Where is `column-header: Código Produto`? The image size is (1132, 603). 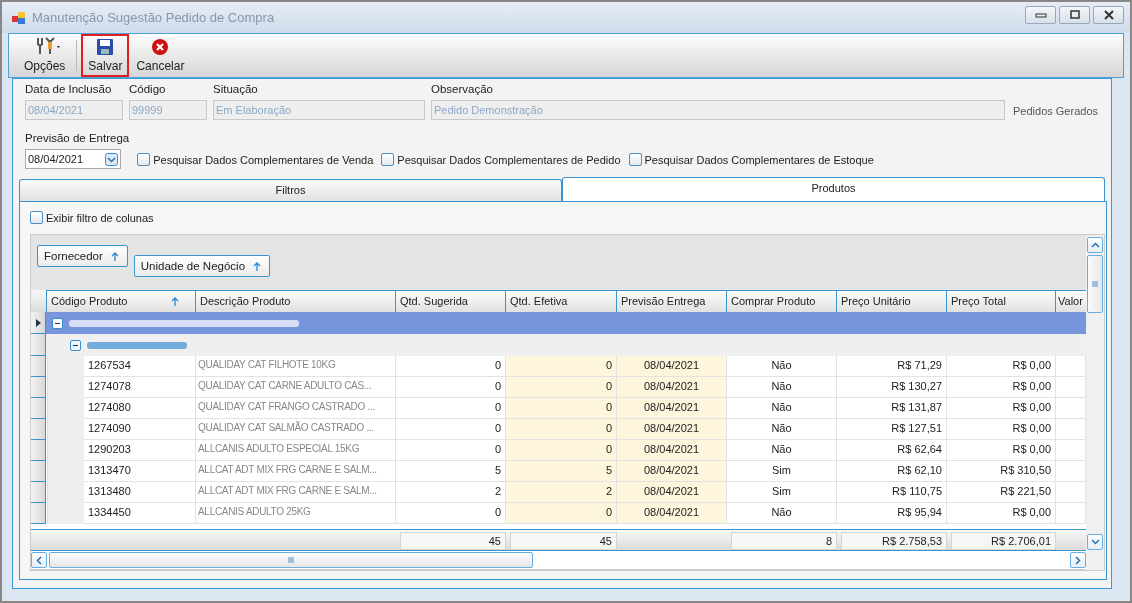
column-header: Código Produto is located at coordinates (121, 301).